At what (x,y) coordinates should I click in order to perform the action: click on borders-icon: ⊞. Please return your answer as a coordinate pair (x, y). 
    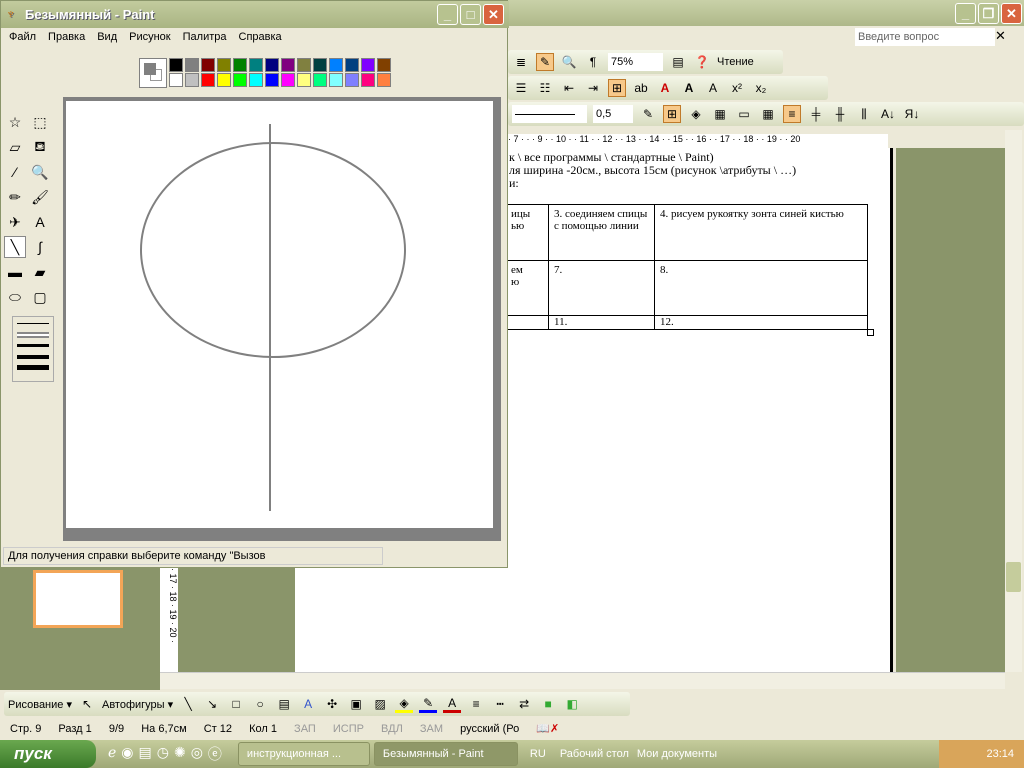
    Looking at the image, I should click on (617, 88).